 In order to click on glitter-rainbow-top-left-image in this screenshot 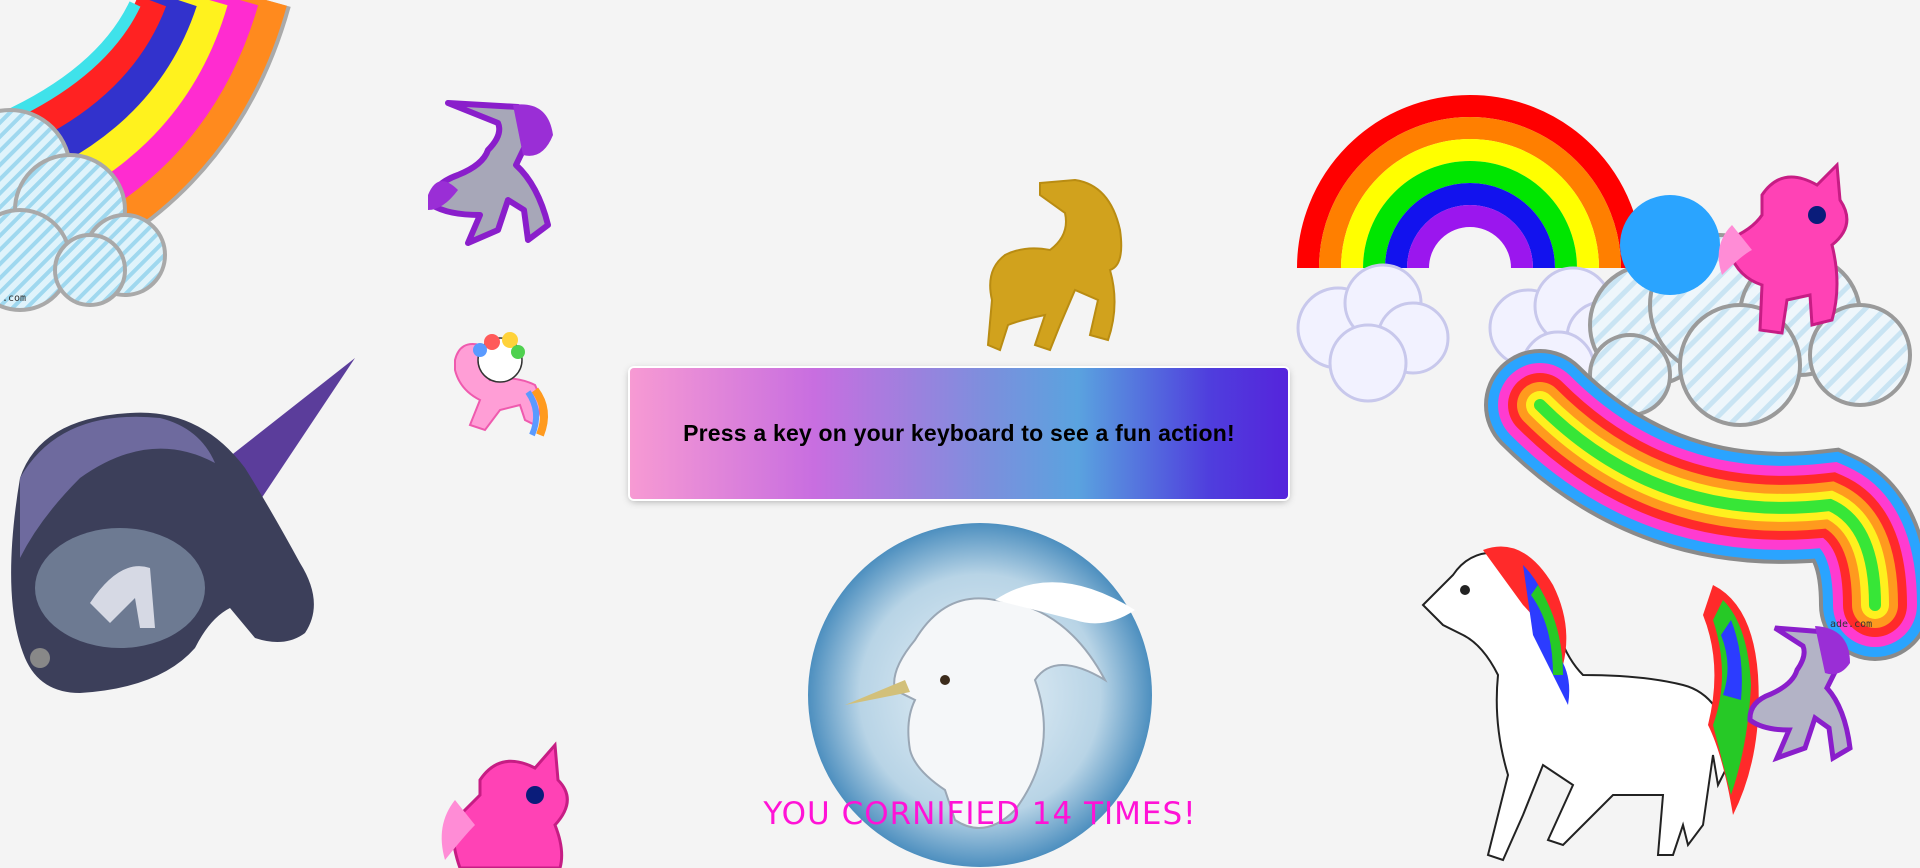, I will do `click(145, 160)`.